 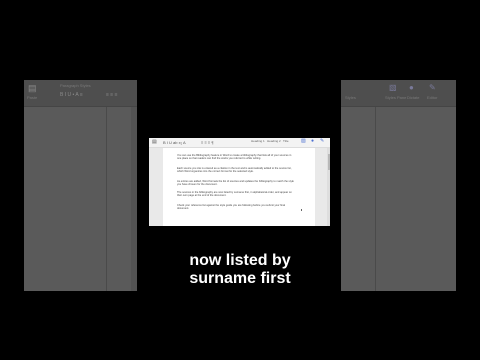 What do you see at coordinates (71, 95) in the screenshot?
I see `left-format-buttons: B I U • A ≡` at bounding box center [71, 95].